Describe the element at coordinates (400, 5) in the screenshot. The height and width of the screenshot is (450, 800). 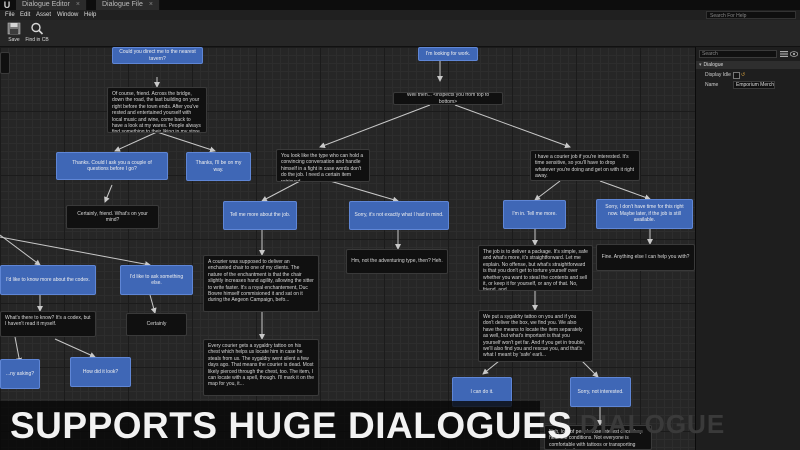
I see `title-bar: U Dialogue Editor × Dialogue File ×` at that location.